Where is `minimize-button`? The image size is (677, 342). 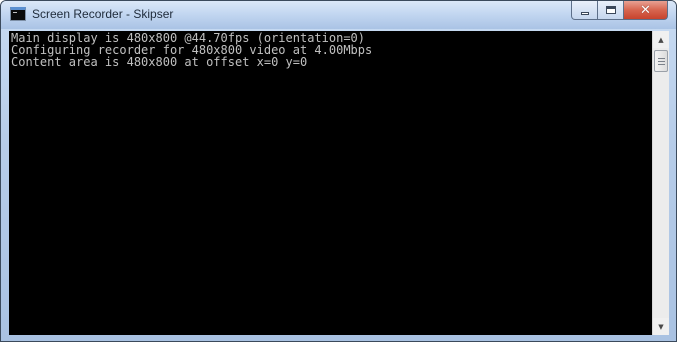 minimize-button is located at coordinates (584, 10).